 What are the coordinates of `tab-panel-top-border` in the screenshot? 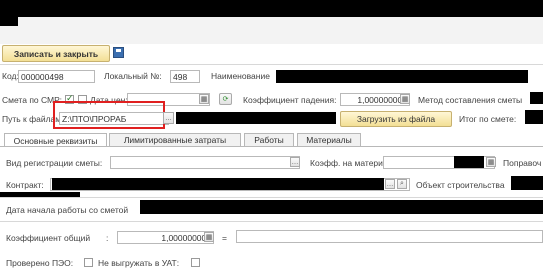 It's located at (271, 146).